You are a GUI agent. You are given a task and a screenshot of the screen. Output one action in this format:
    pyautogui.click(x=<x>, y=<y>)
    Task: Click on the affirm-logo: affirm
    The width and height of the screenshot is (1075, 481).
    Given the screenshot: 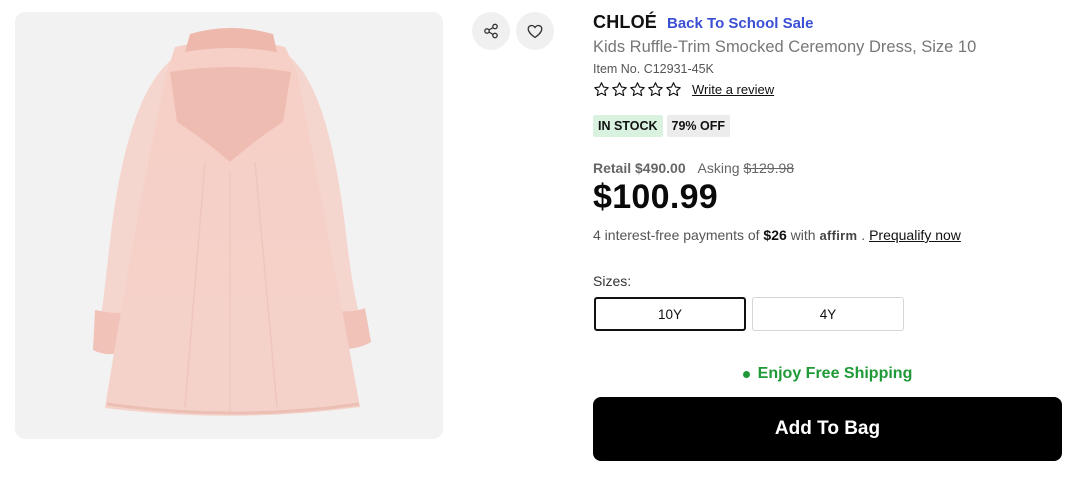 What is the action you would take?
    pyautogui.click(x=838, y=235)
    